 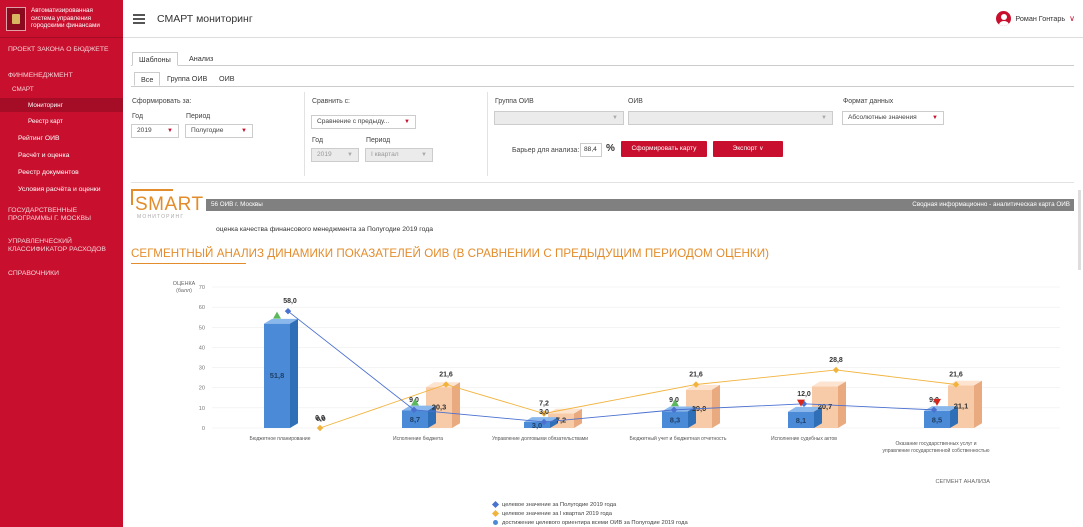 What do you see at coordinates (294, 373) in the screenshot?
I see `blue-bar-side` at bounding box center [294, 373].